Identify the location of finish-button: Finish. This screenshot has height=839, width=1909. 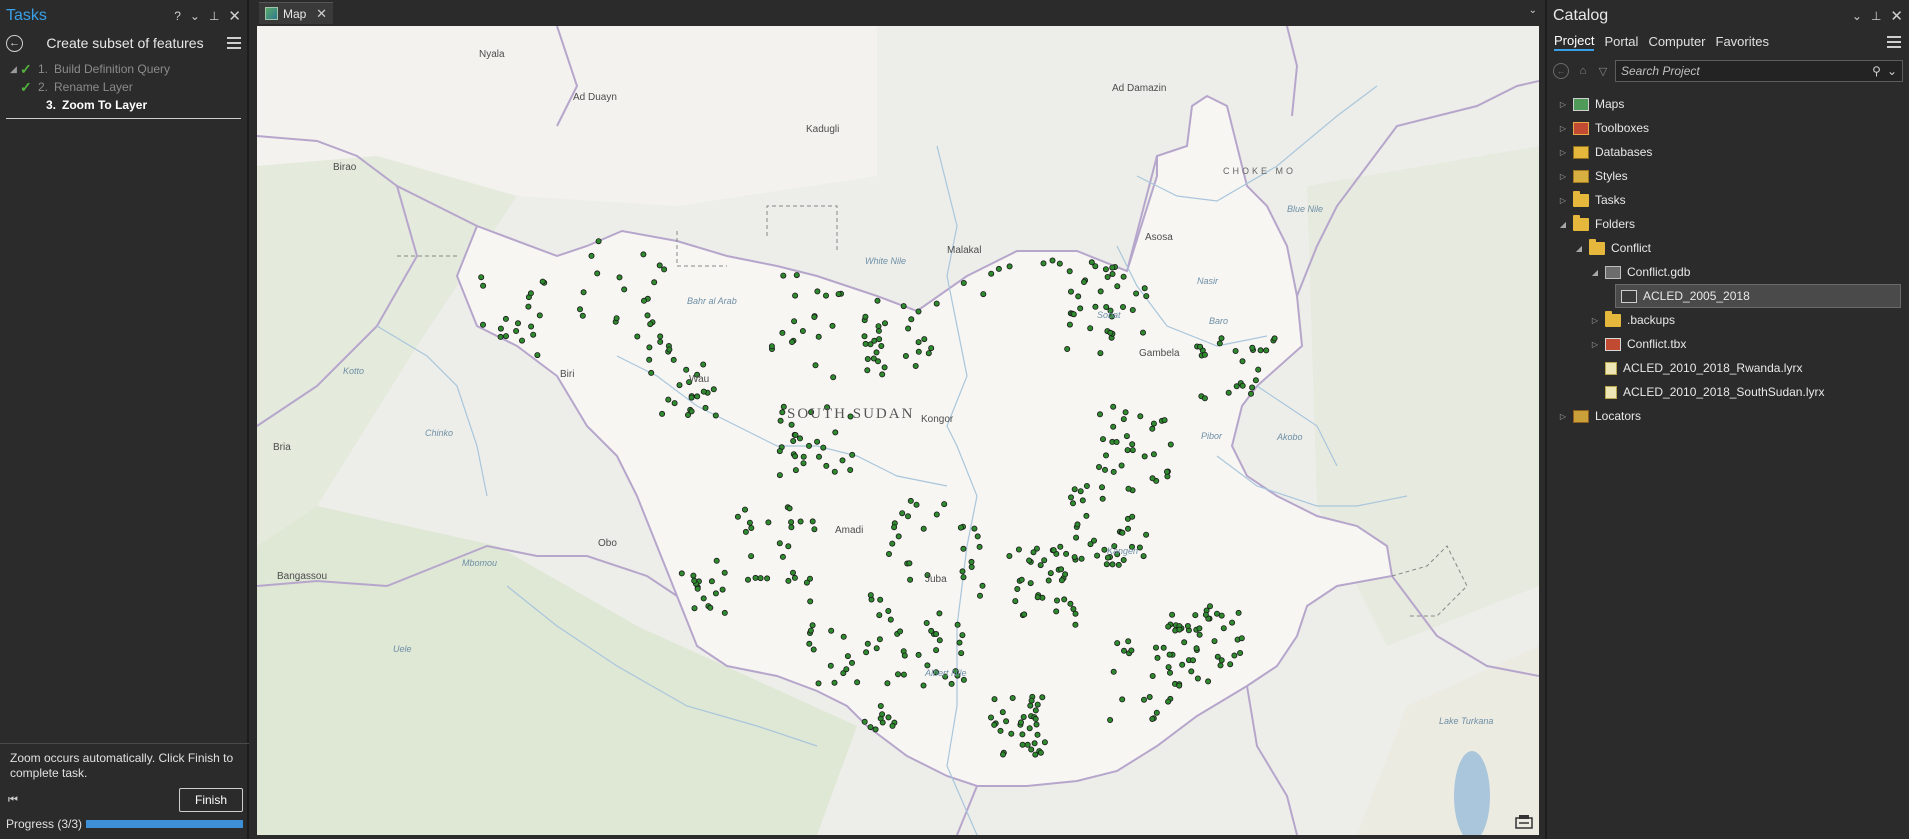
(211, 800).